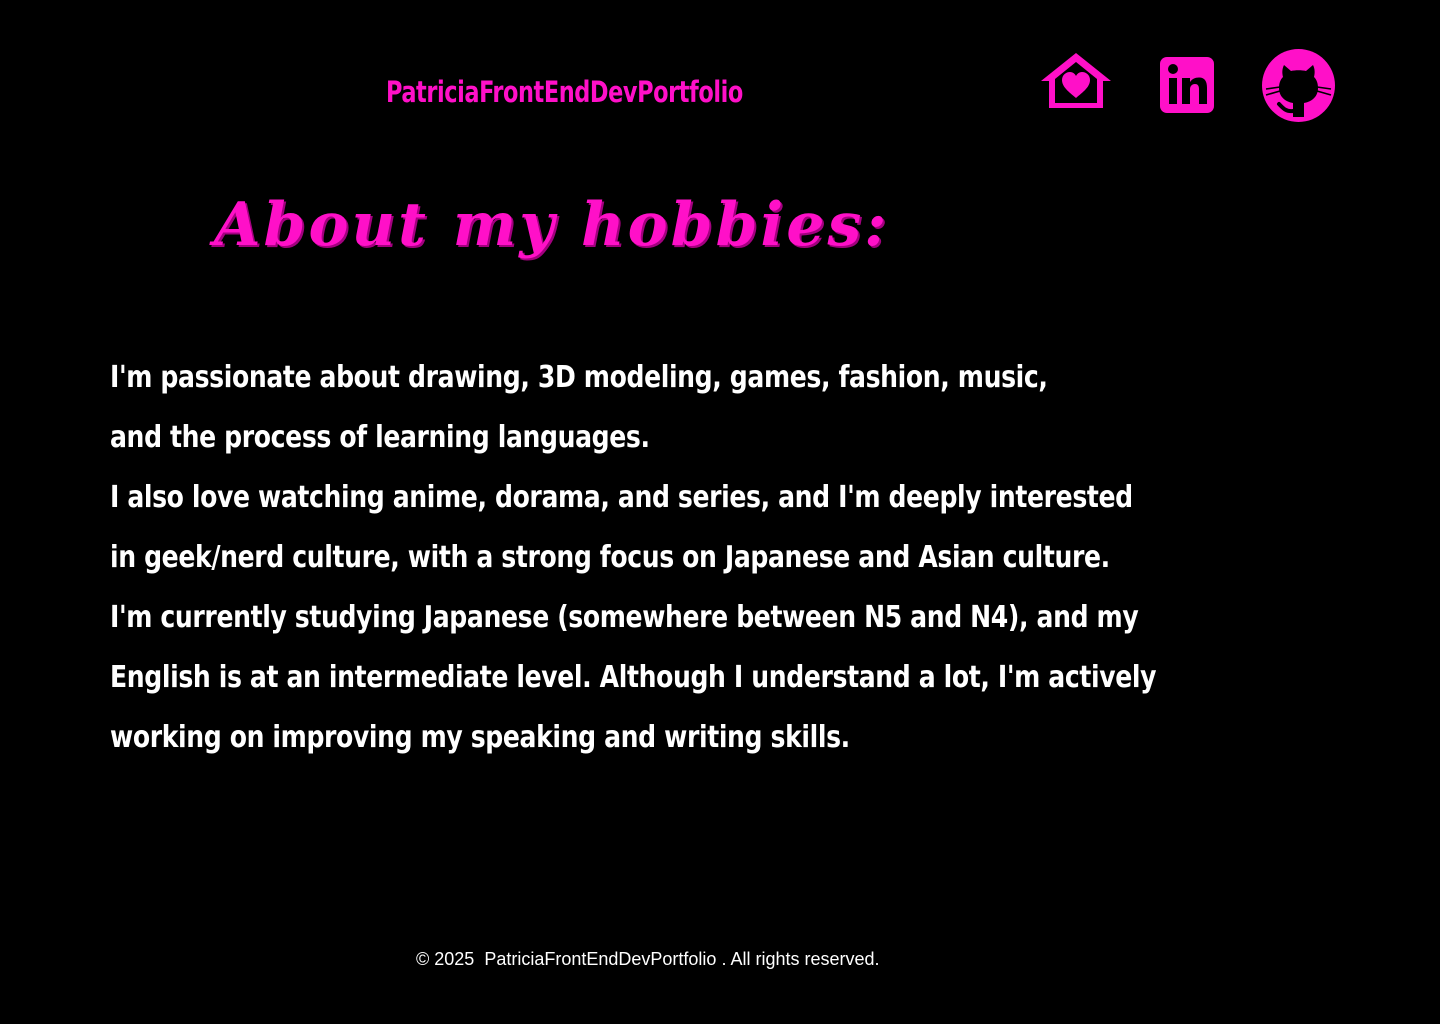  I want to click on github-icon, so click(1298, 85).